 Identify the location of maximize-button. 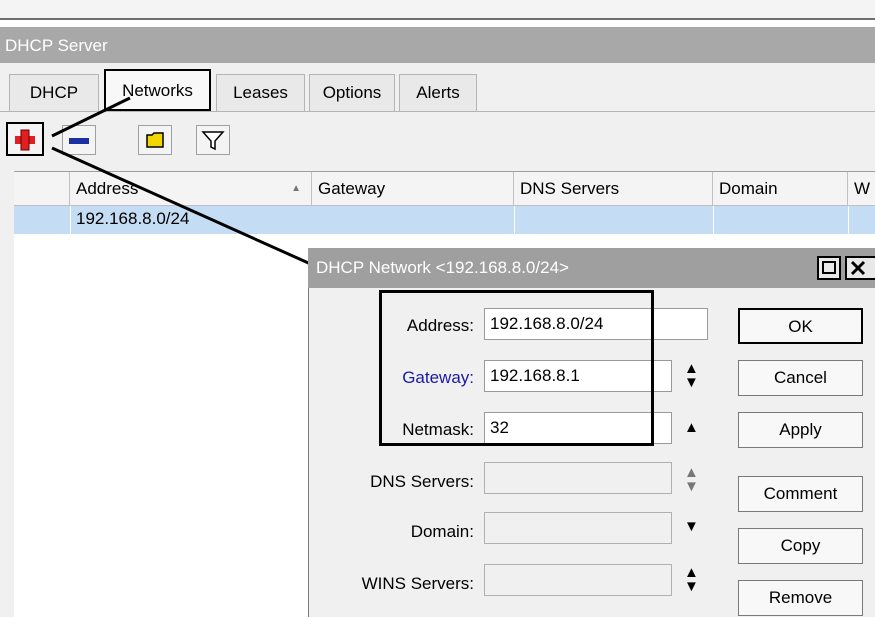
(829, 268).